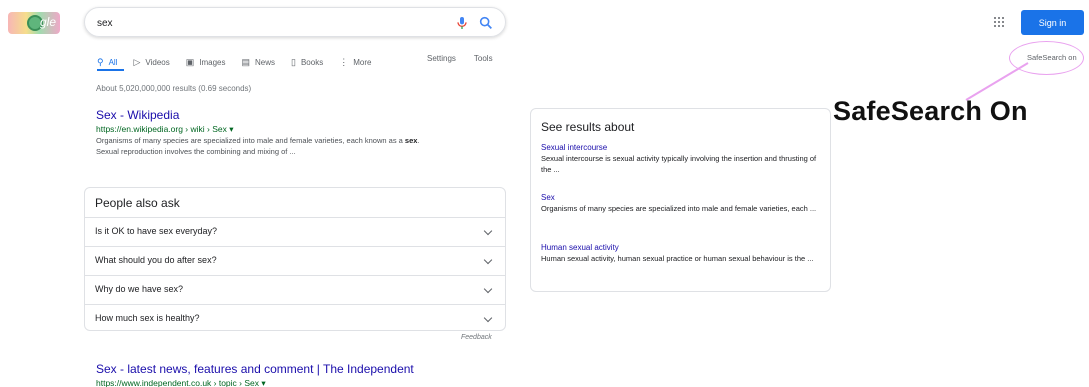 This screenshot has width=1089, height=387. Describe the element at coordinates (930, 111) in the screenshot. I see `annotation-callout: SafeSearch On` at that location.